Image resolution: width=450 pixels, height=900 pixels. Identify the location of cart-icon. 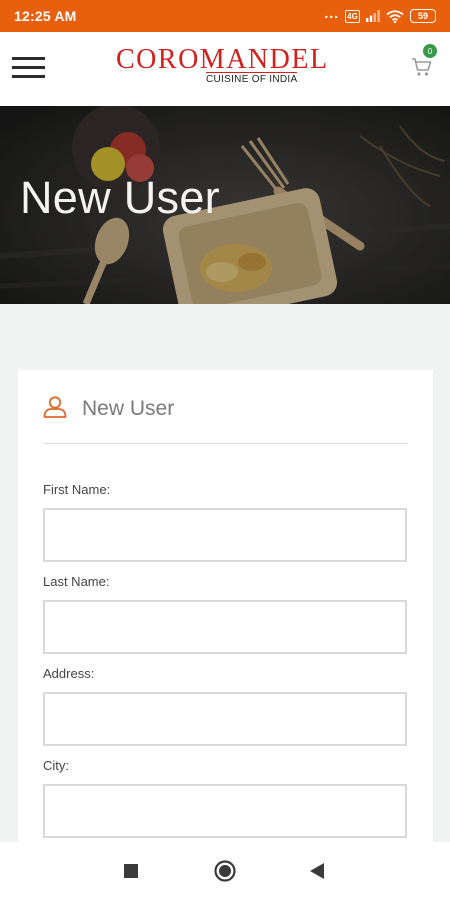
(422, 67).